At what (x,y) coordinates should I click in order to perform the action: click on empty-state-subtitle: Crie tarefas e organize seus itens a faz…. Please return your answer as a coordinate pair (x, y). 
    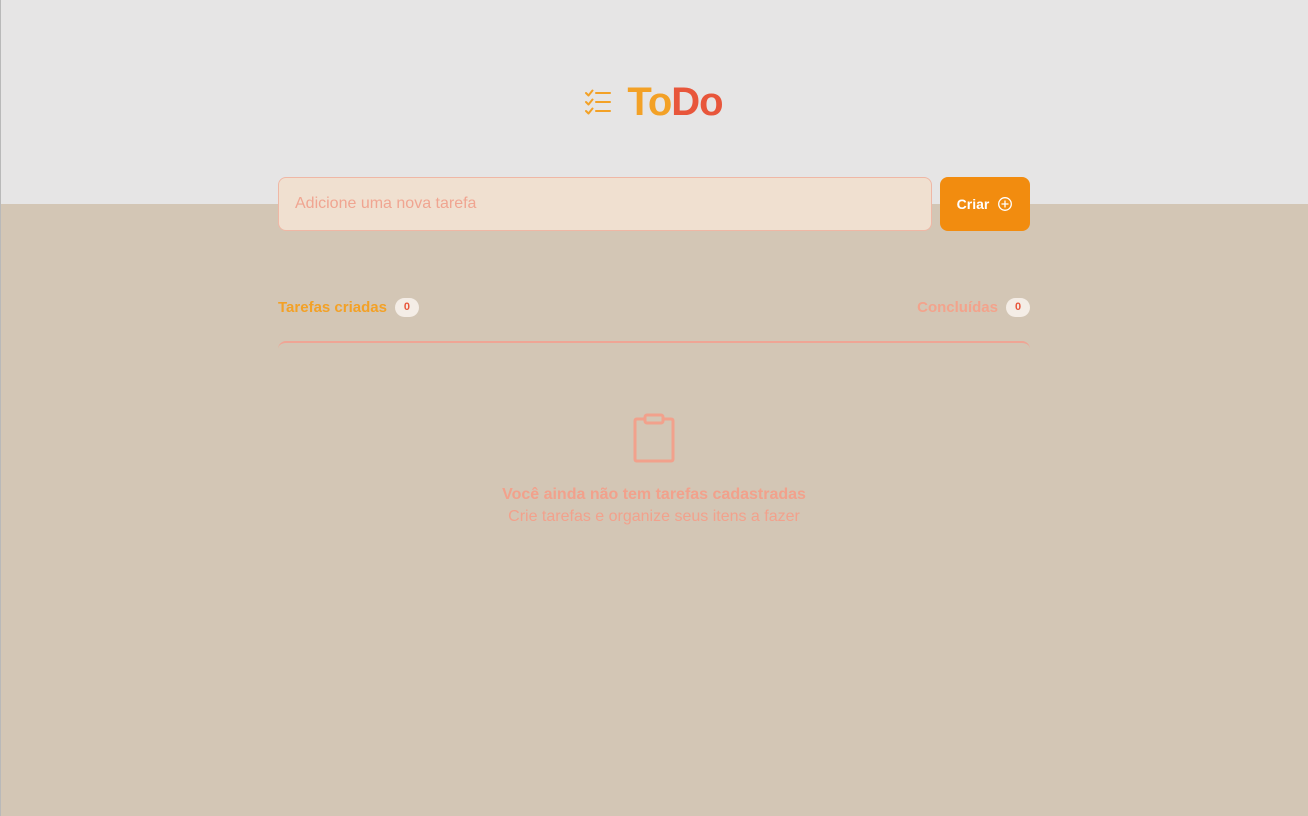
    Looking at the image, I should click on (654, 516).